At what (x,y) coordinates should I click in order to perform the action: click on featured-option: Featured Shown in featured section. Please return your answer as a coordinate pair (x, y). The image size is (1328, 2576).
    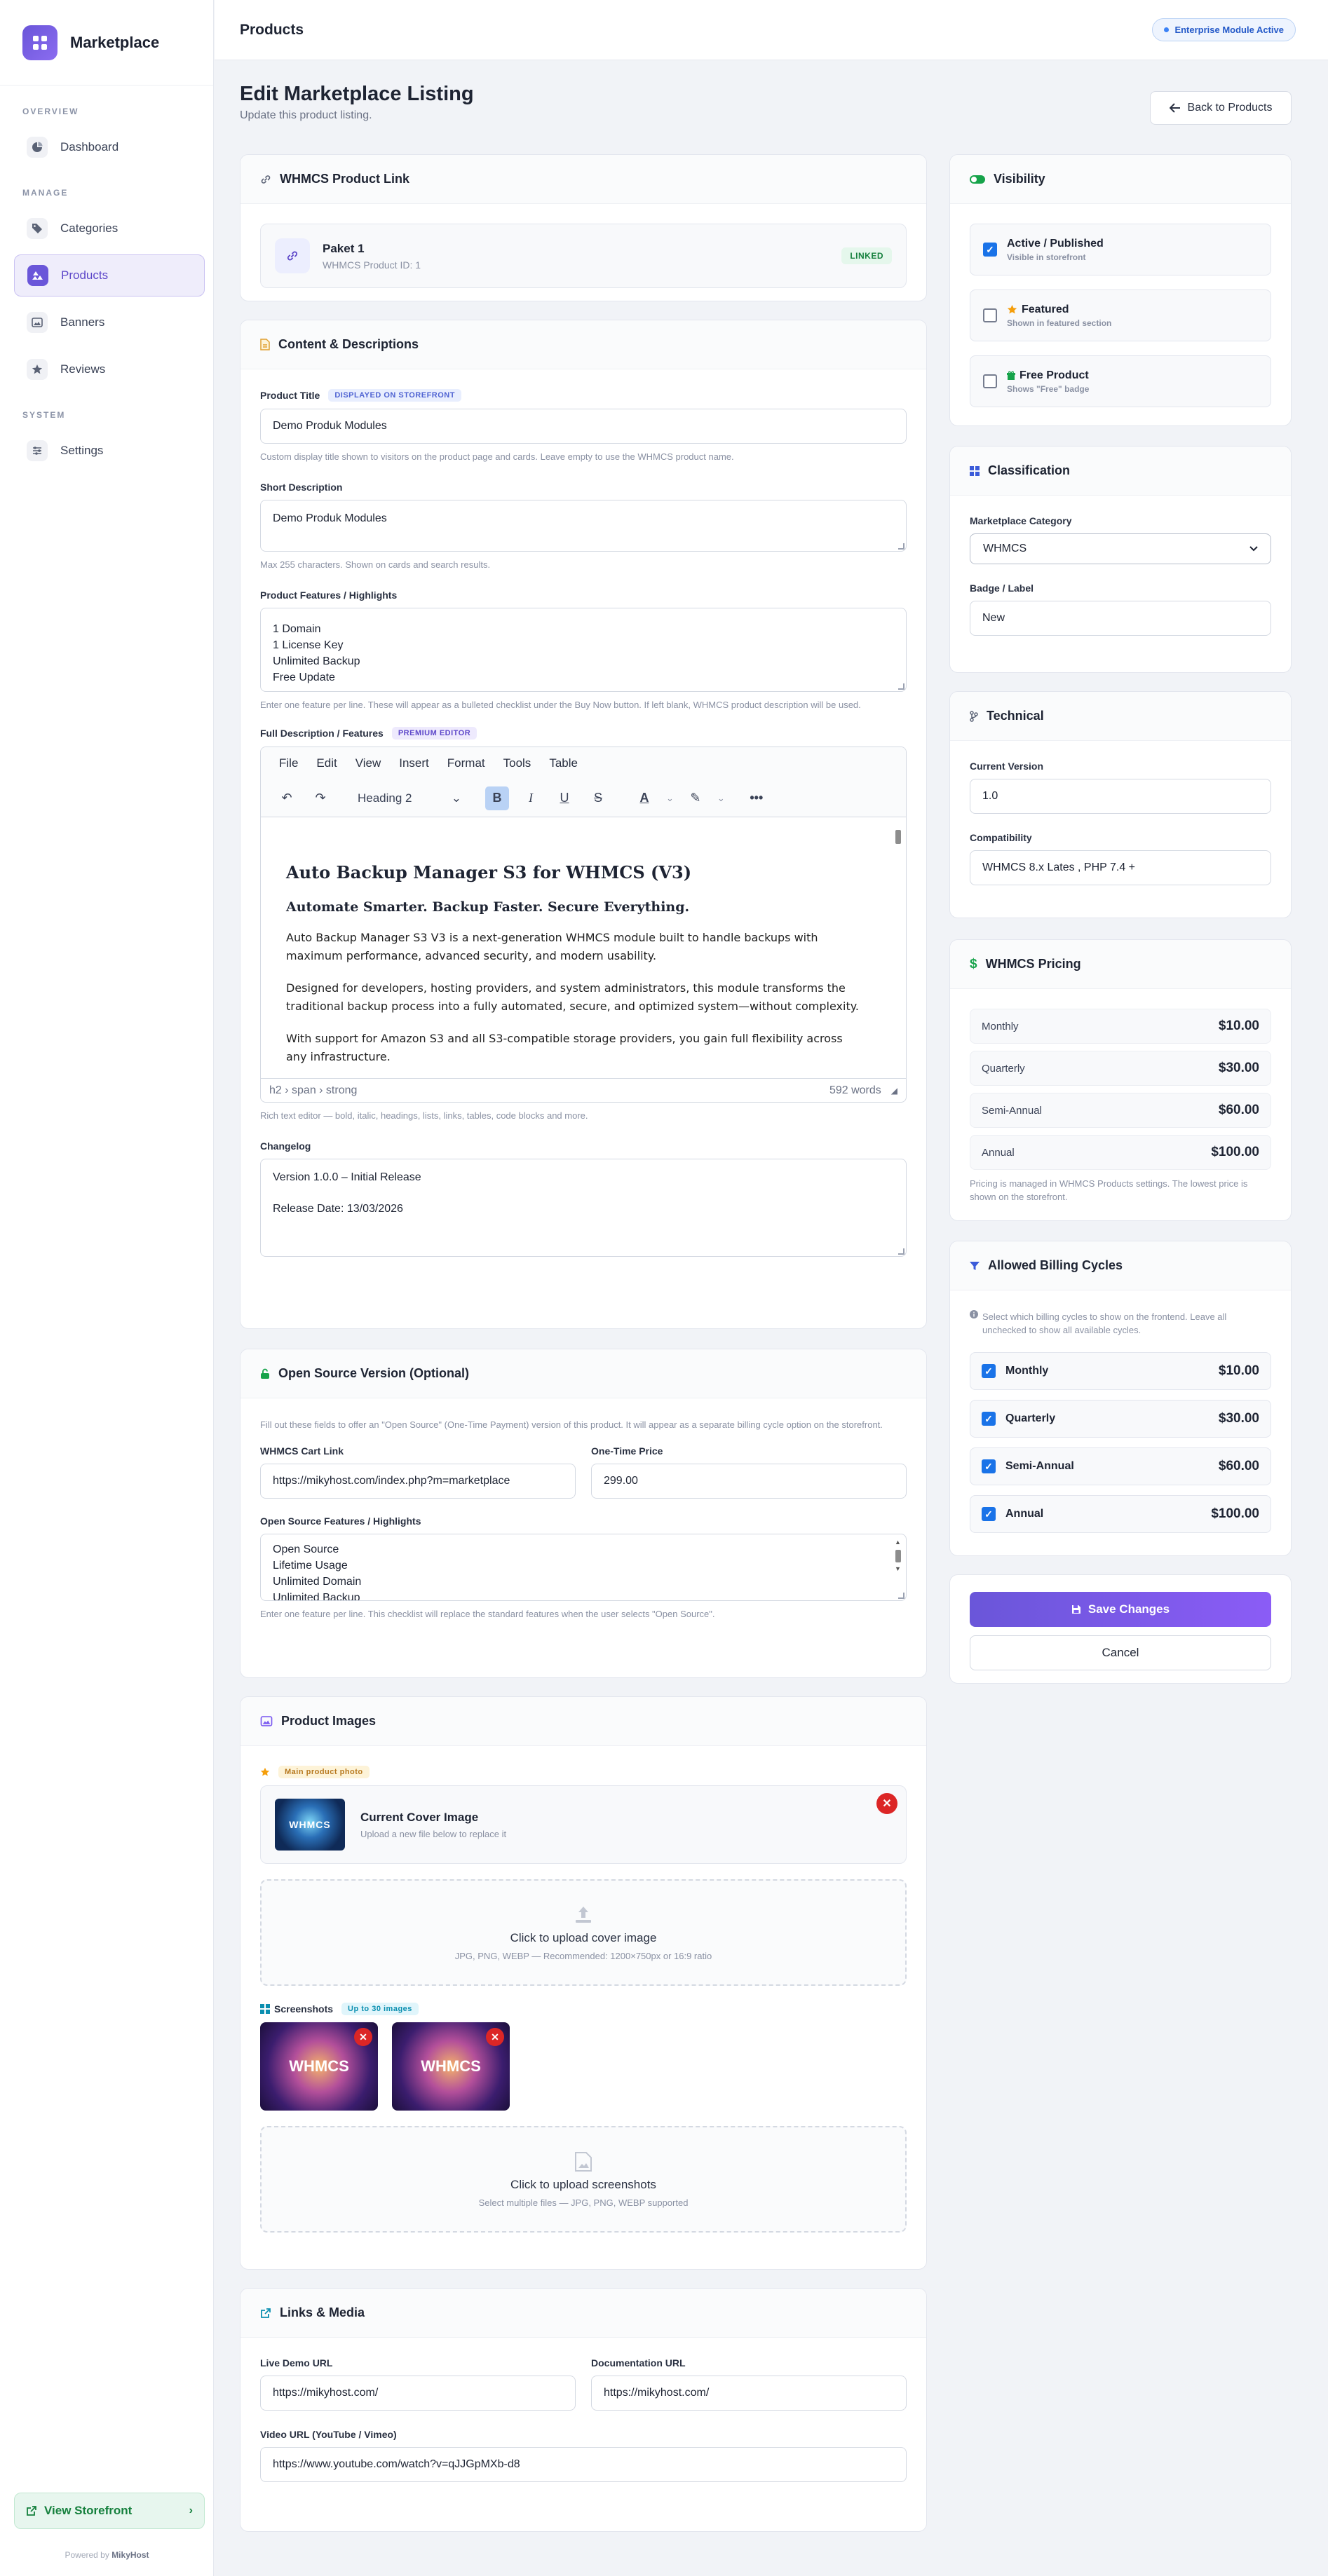
    Looking at the image, I should click on (1120, 315).